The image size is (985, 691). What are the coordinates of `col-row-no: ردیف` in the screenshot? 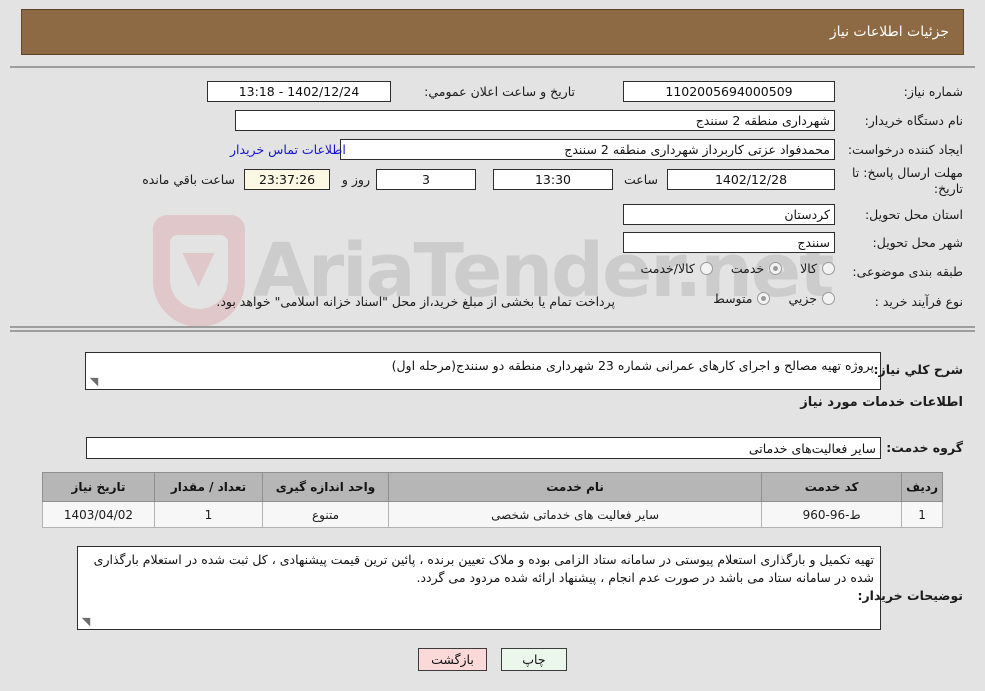 It's located at (922, 487).